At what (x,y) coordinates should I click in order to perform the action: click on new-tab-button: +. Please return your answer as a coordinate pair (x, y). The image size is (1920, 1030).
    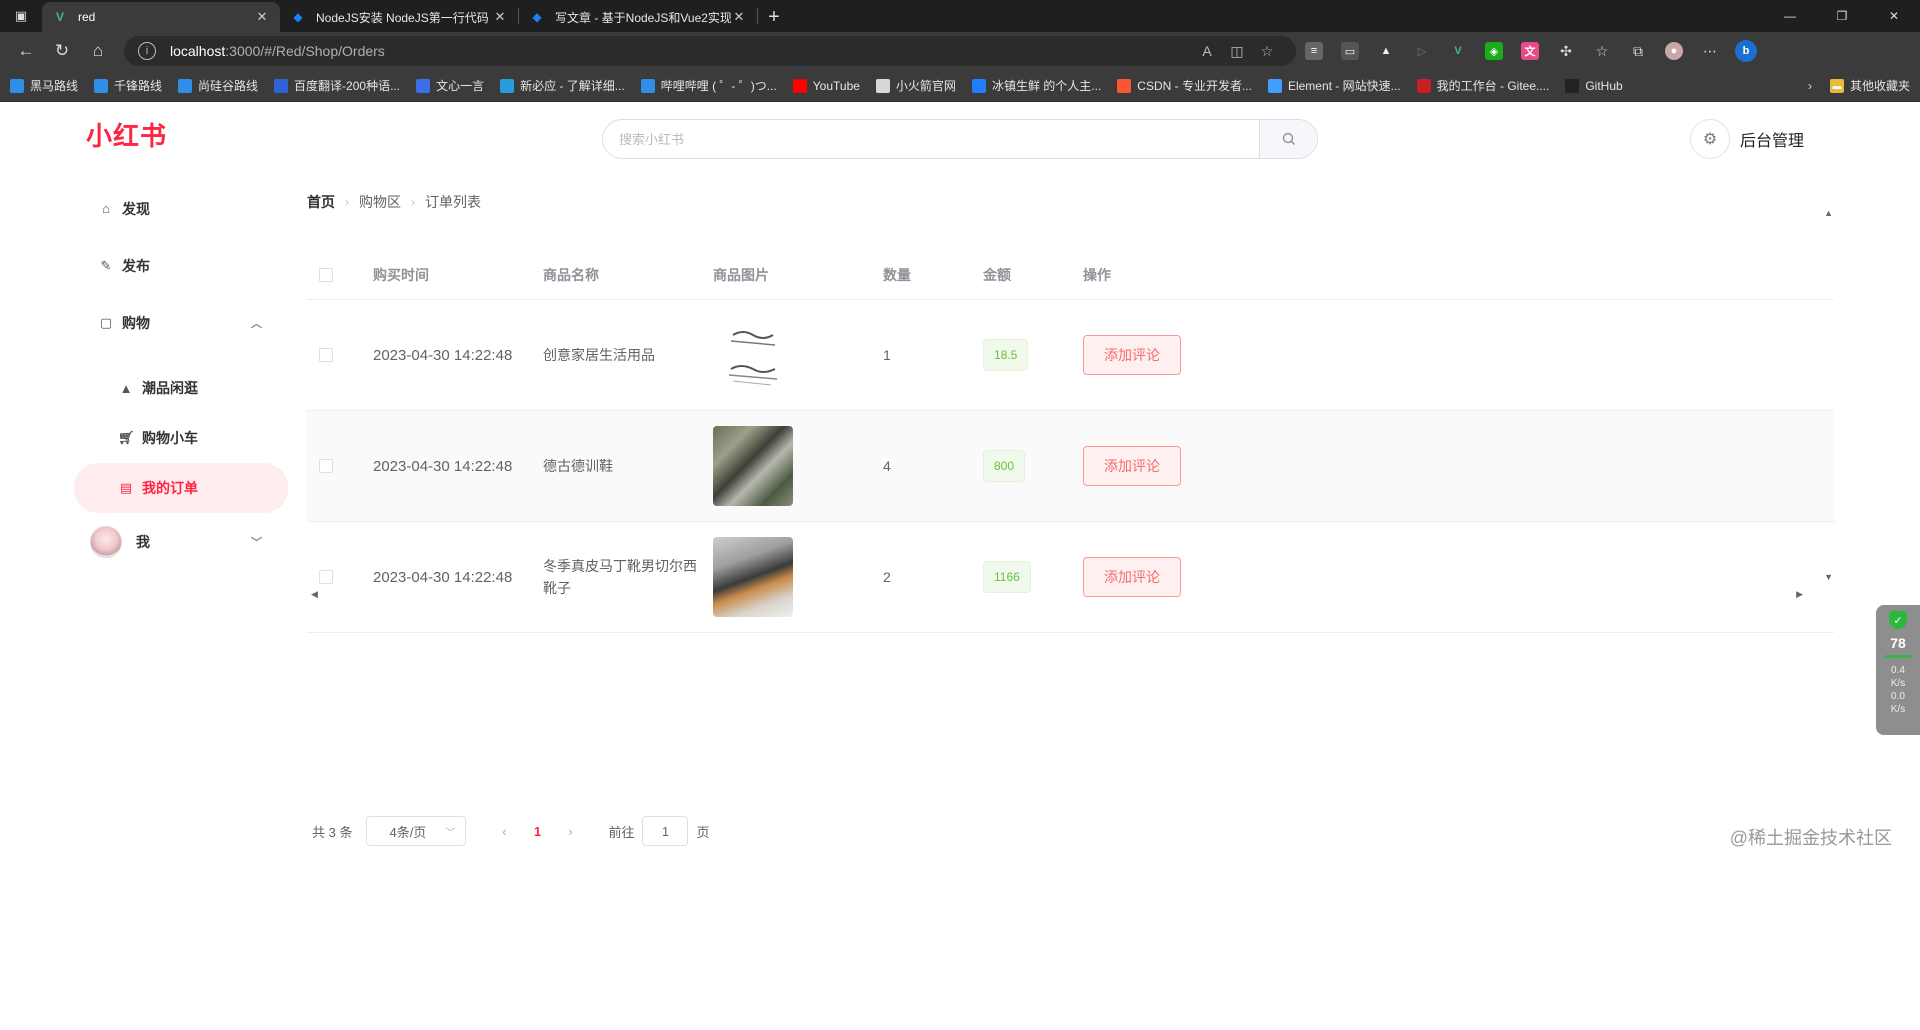
    Looking at the image, I should click on (774, 17).